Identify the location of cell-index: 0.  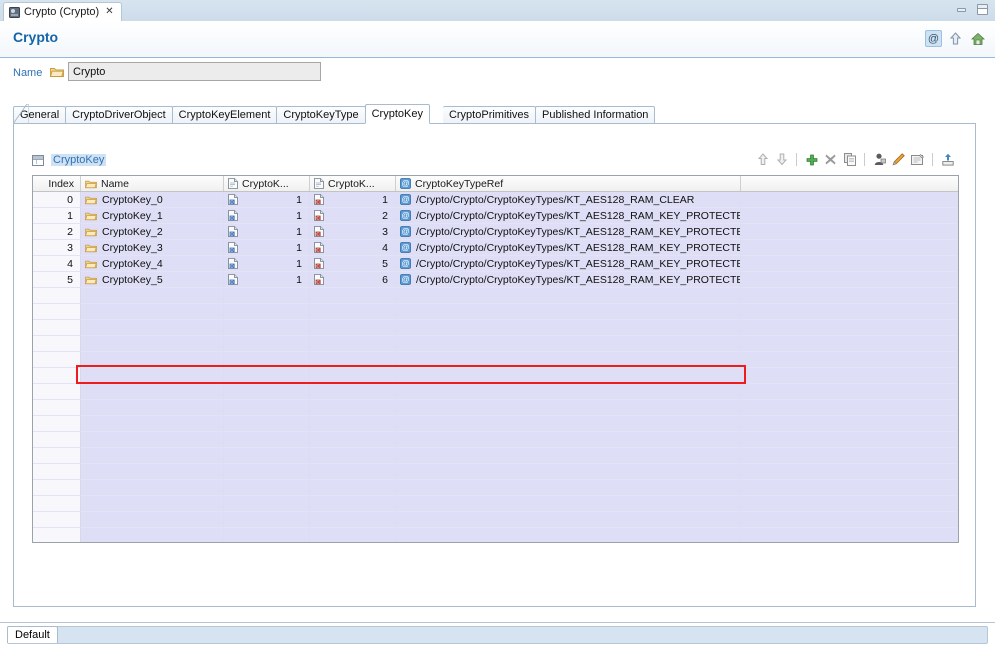
(57, 200).